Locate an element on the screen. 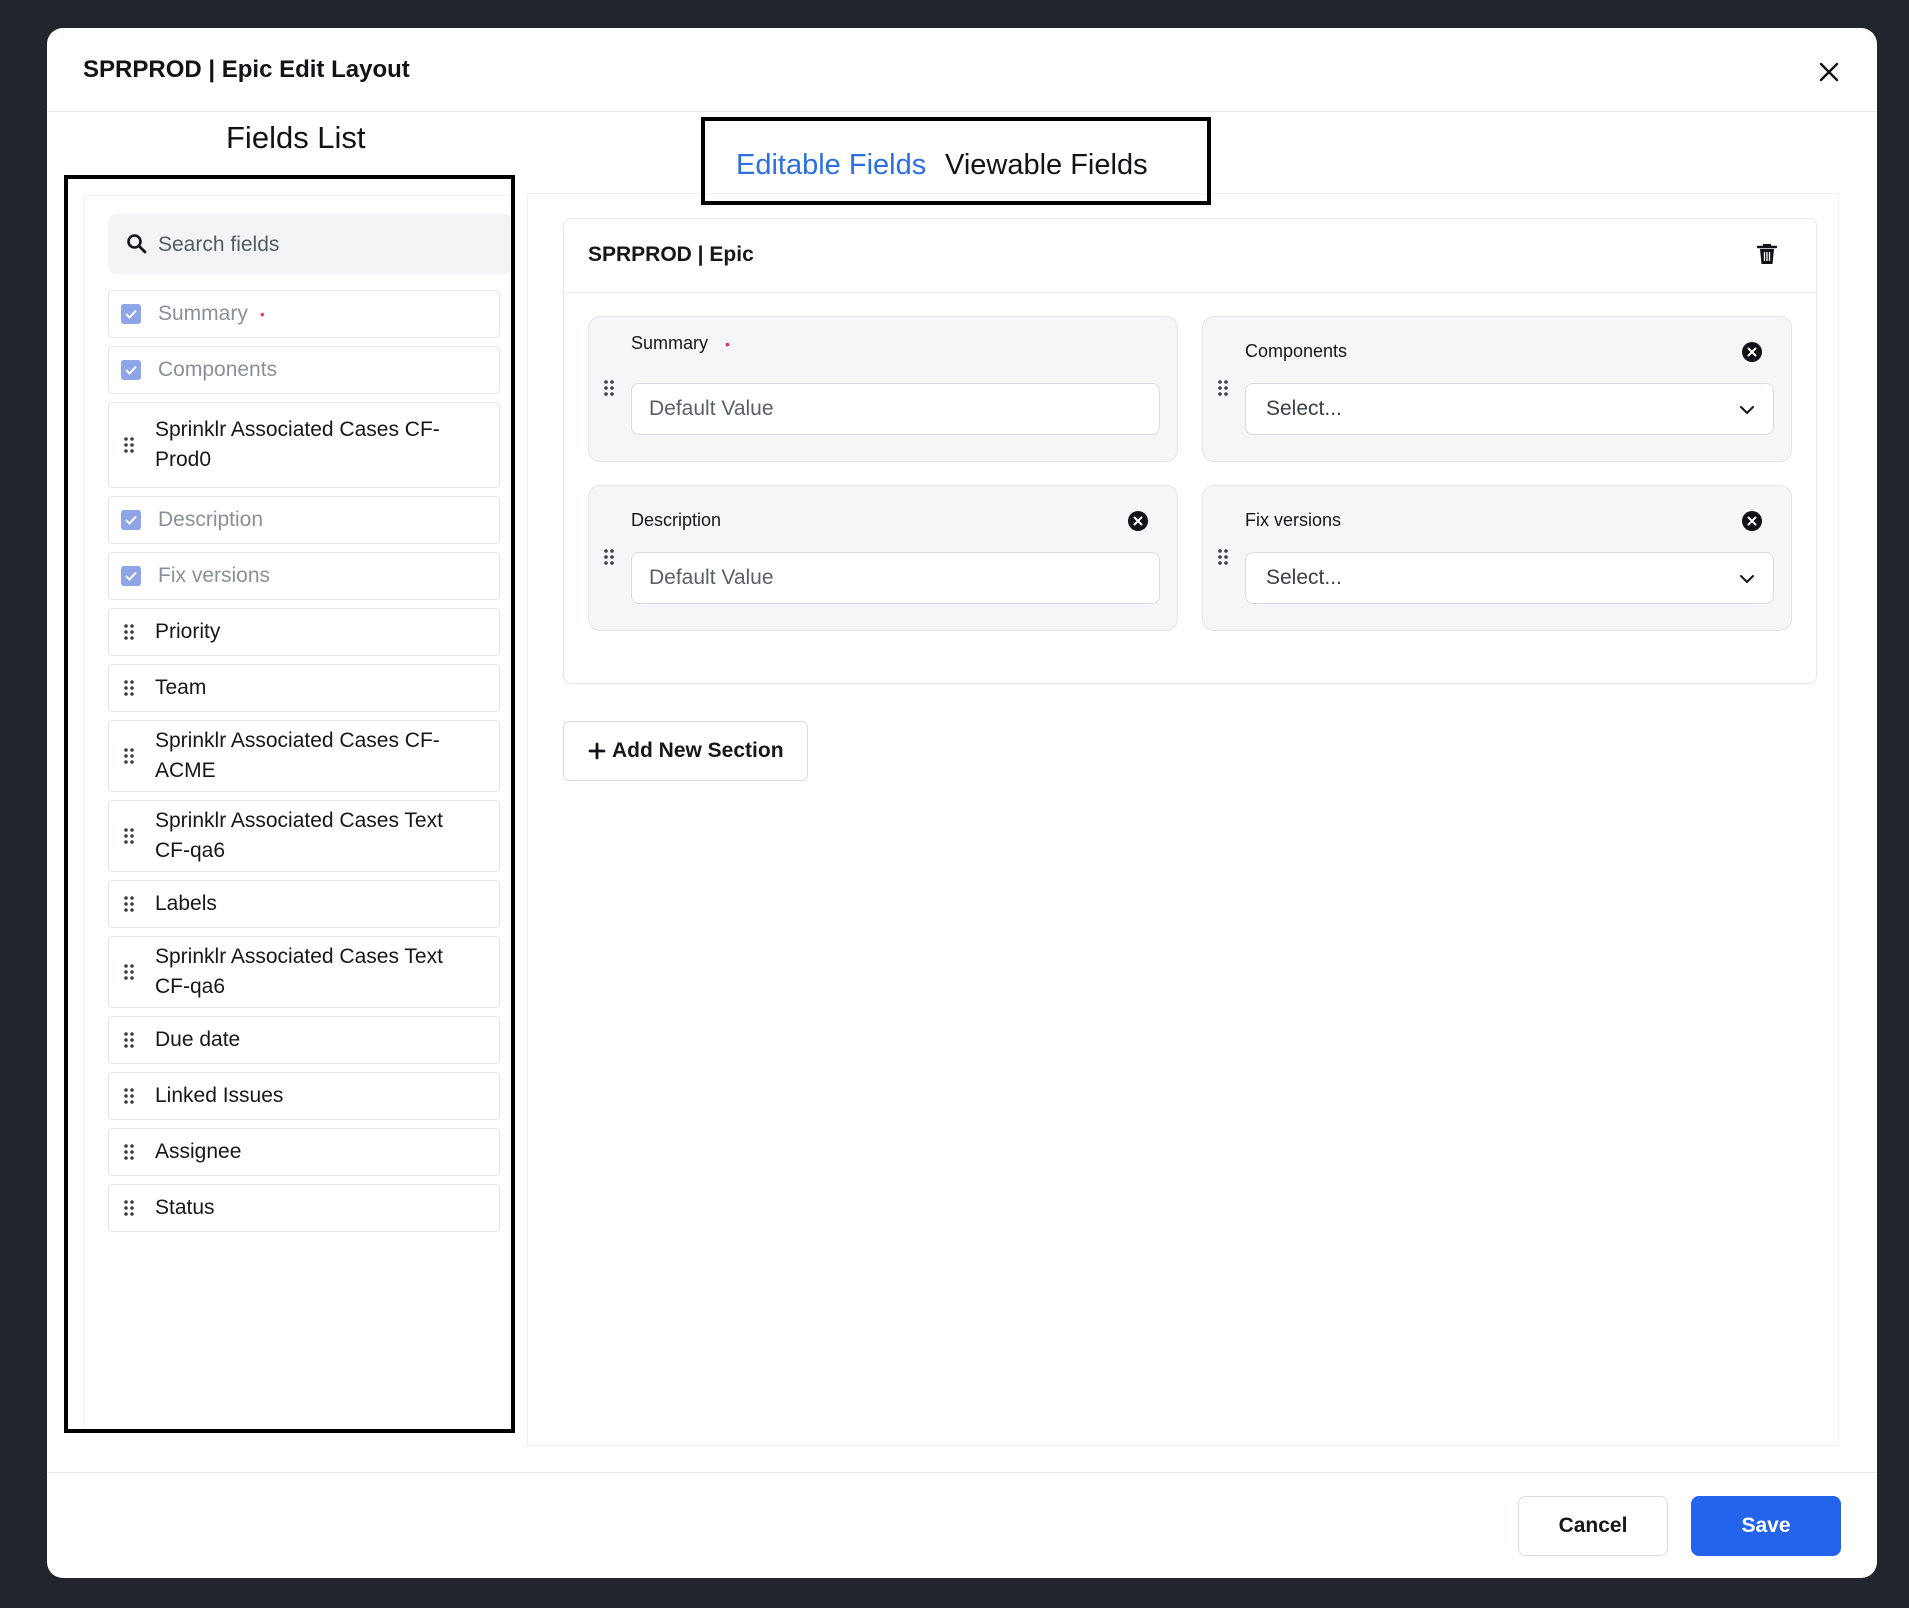  search-input is located at coordinates (328, 245).